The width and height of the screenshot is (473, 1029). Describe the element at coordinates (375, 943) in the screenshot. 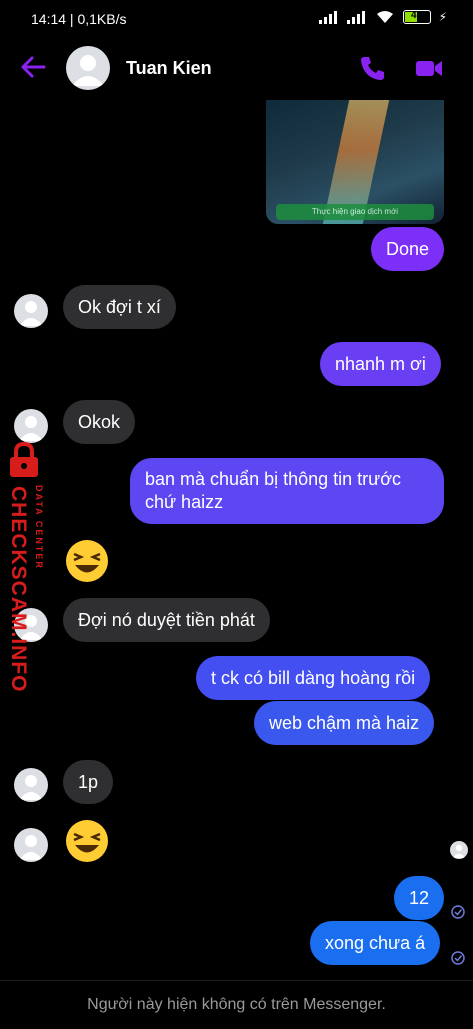

I see `message-outgoing: xong chưa á` at that location.